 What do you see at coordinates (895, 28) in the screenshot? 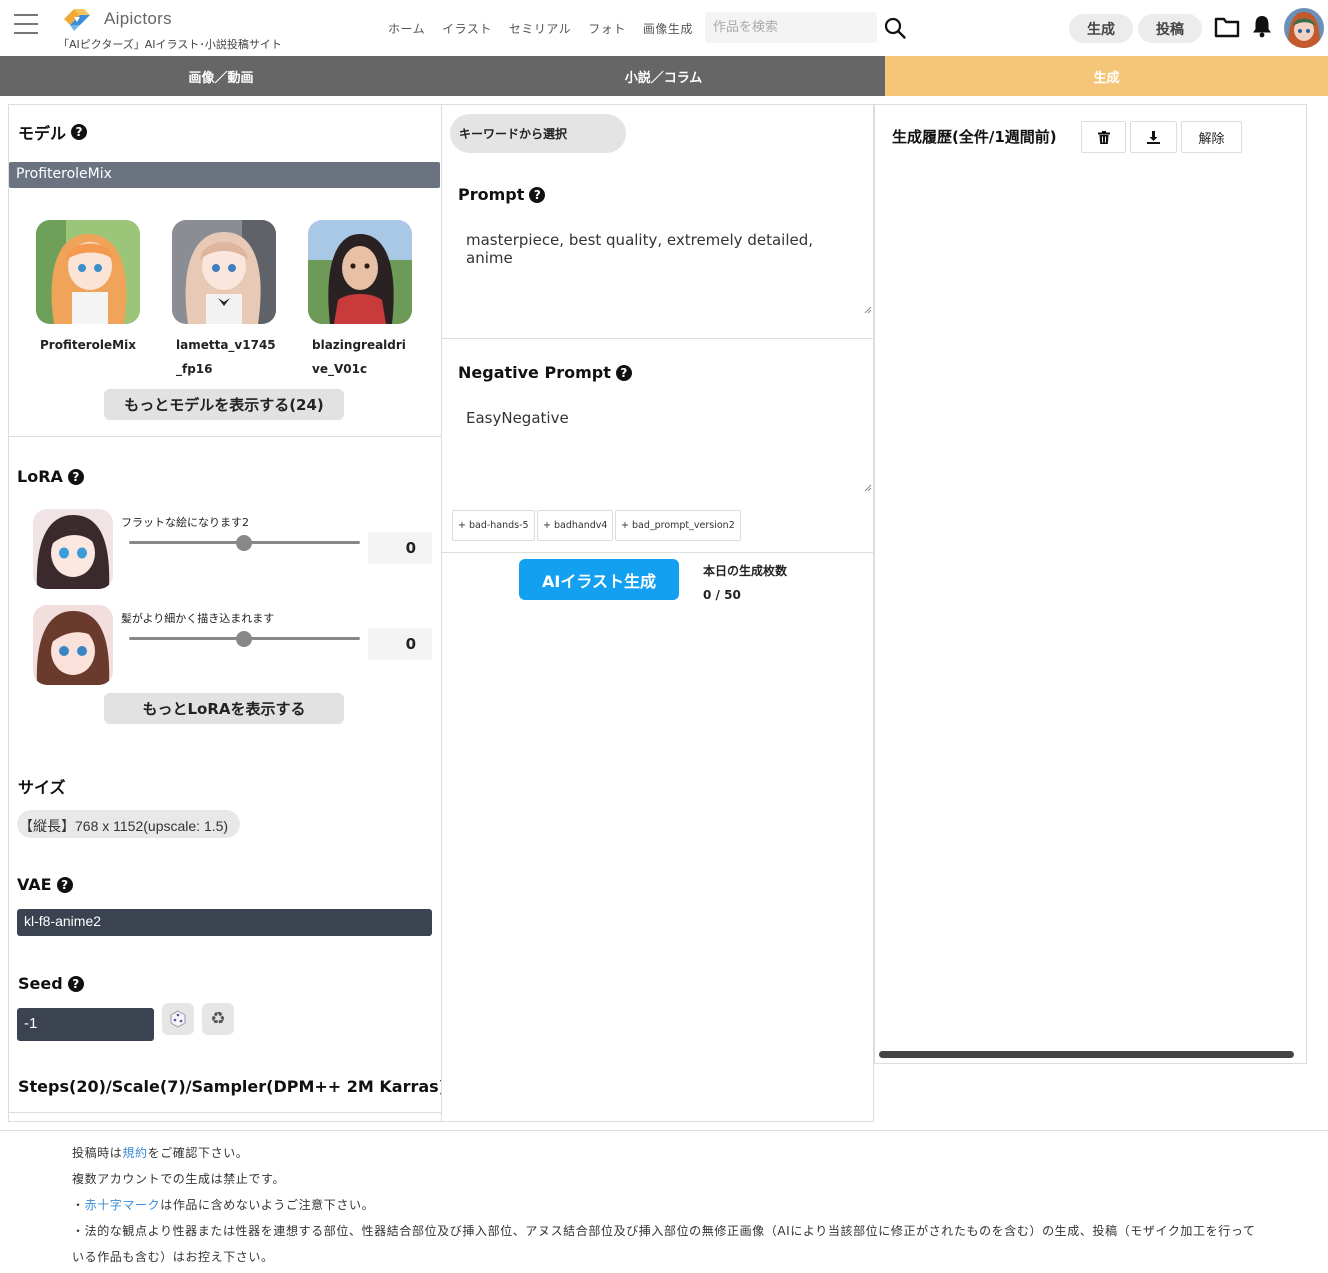
I see `search-icon` at bounding box center [895, 28].